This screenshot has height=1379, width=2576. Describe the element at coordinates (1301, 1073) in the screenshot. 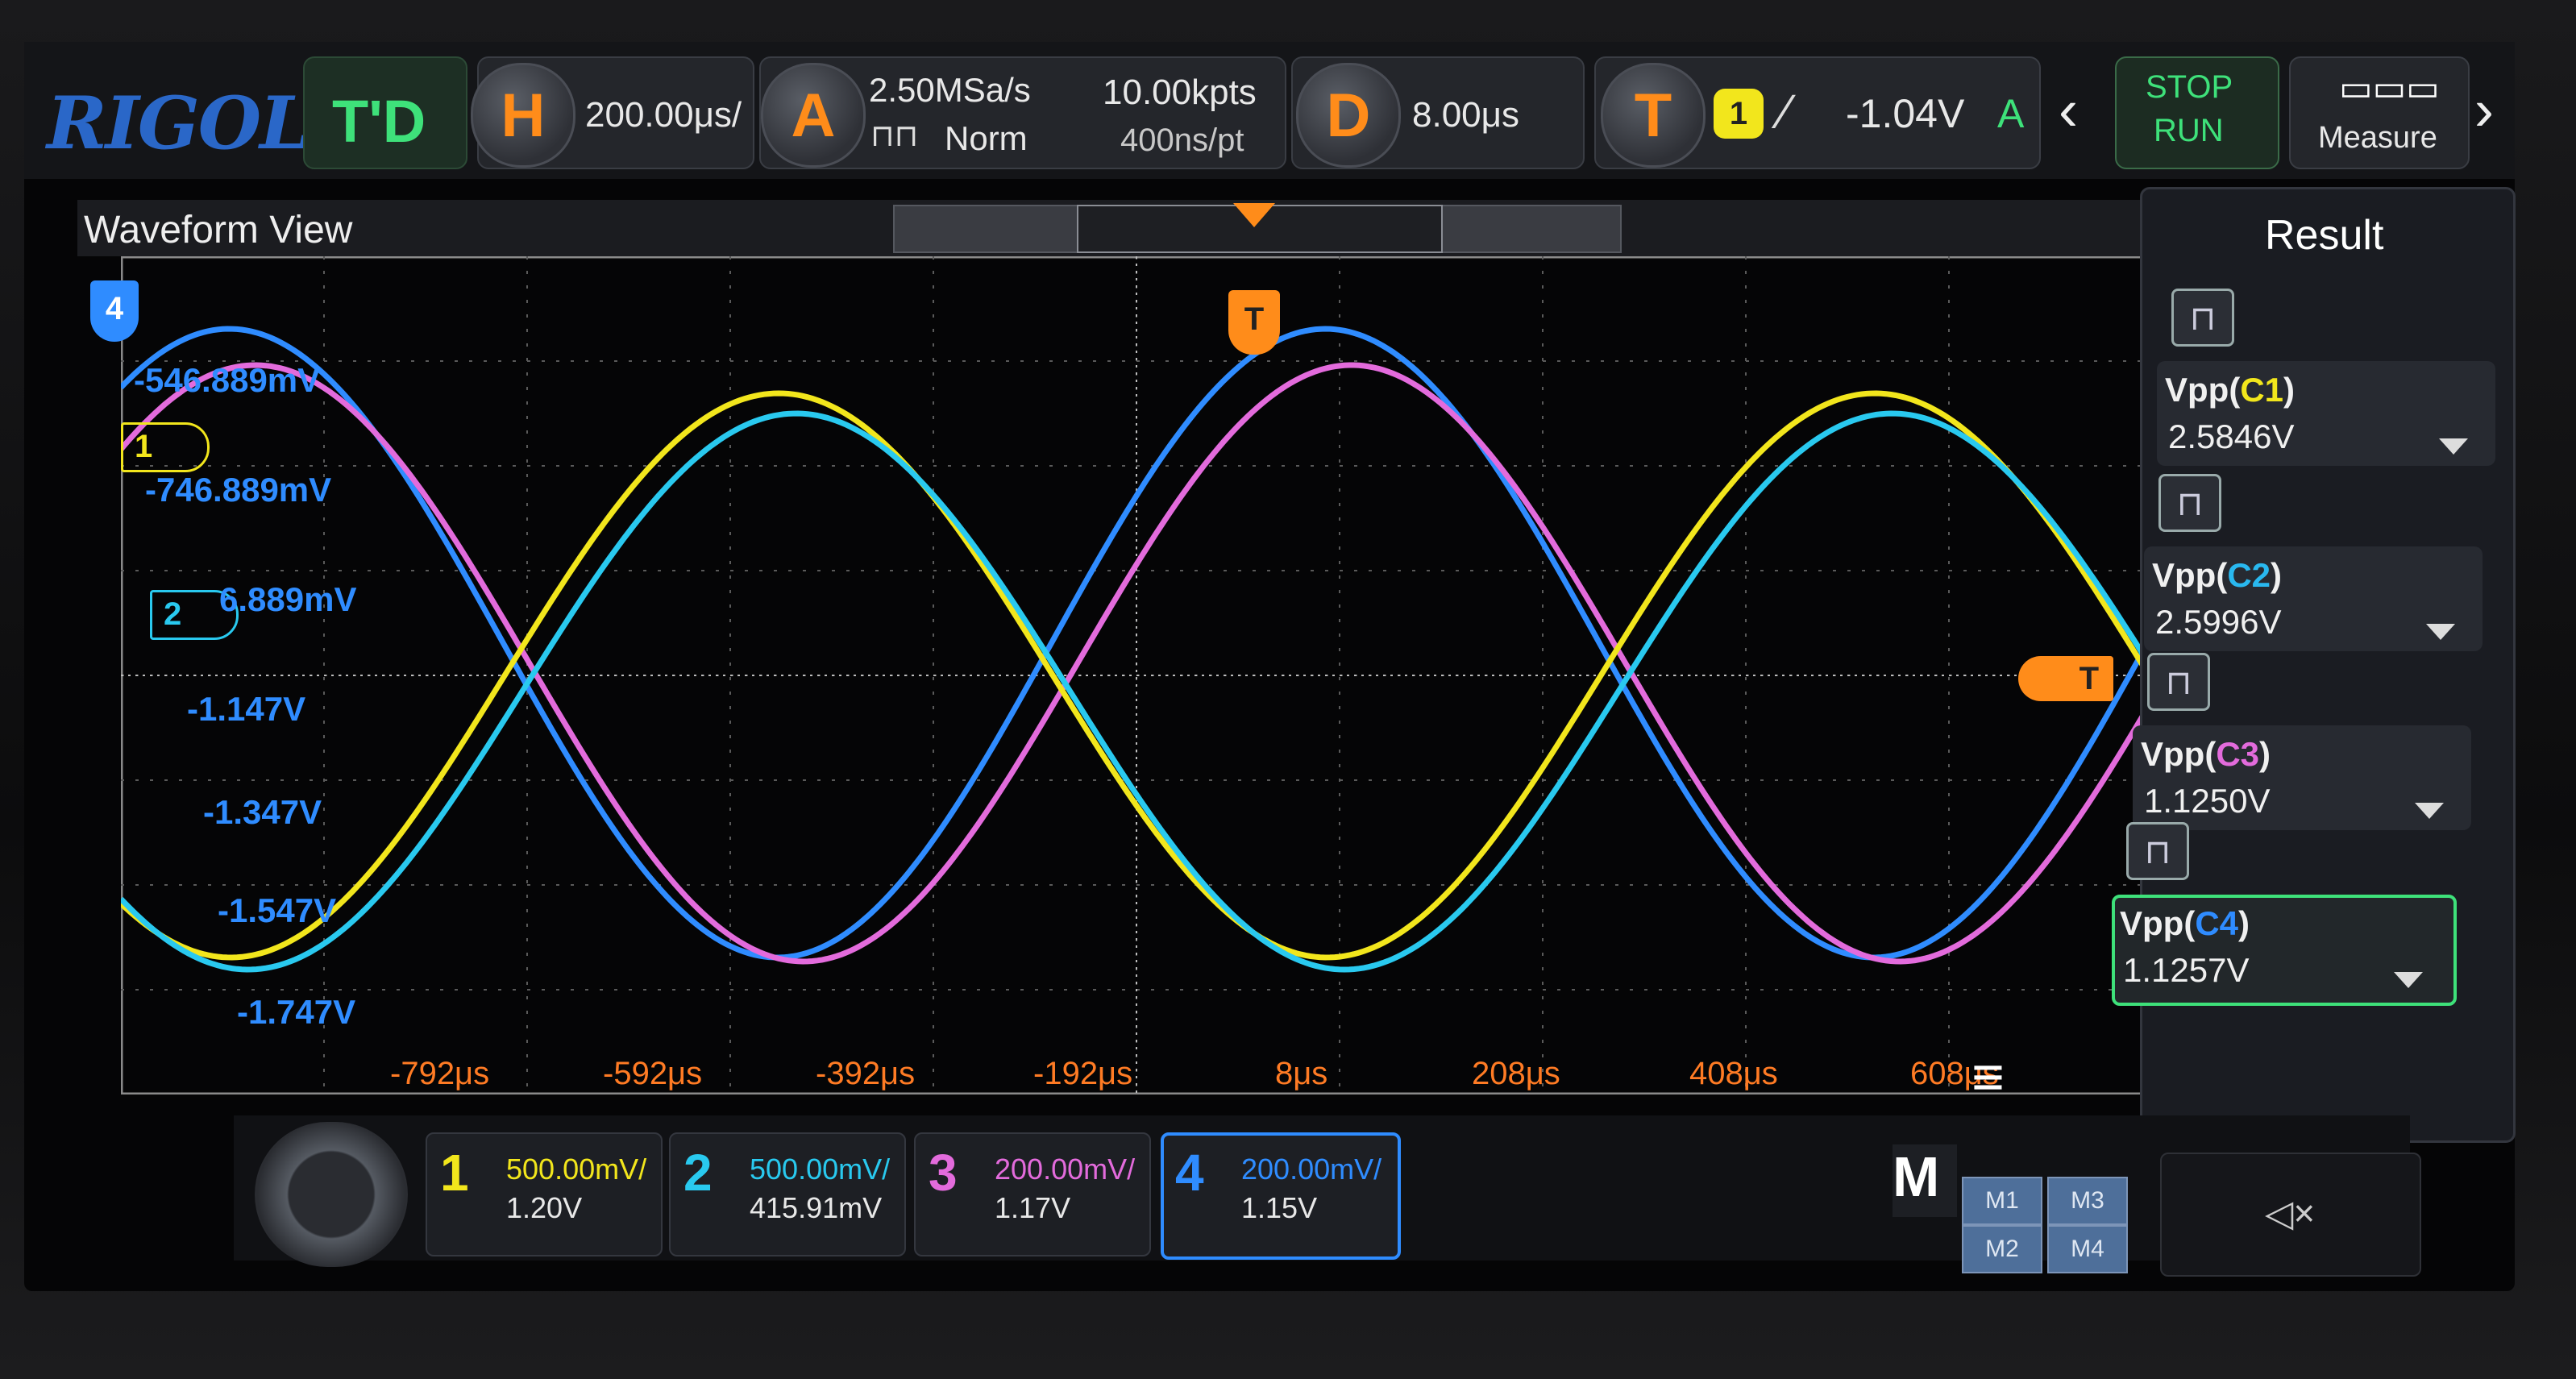

I see `time-label: 8μs` at that location.